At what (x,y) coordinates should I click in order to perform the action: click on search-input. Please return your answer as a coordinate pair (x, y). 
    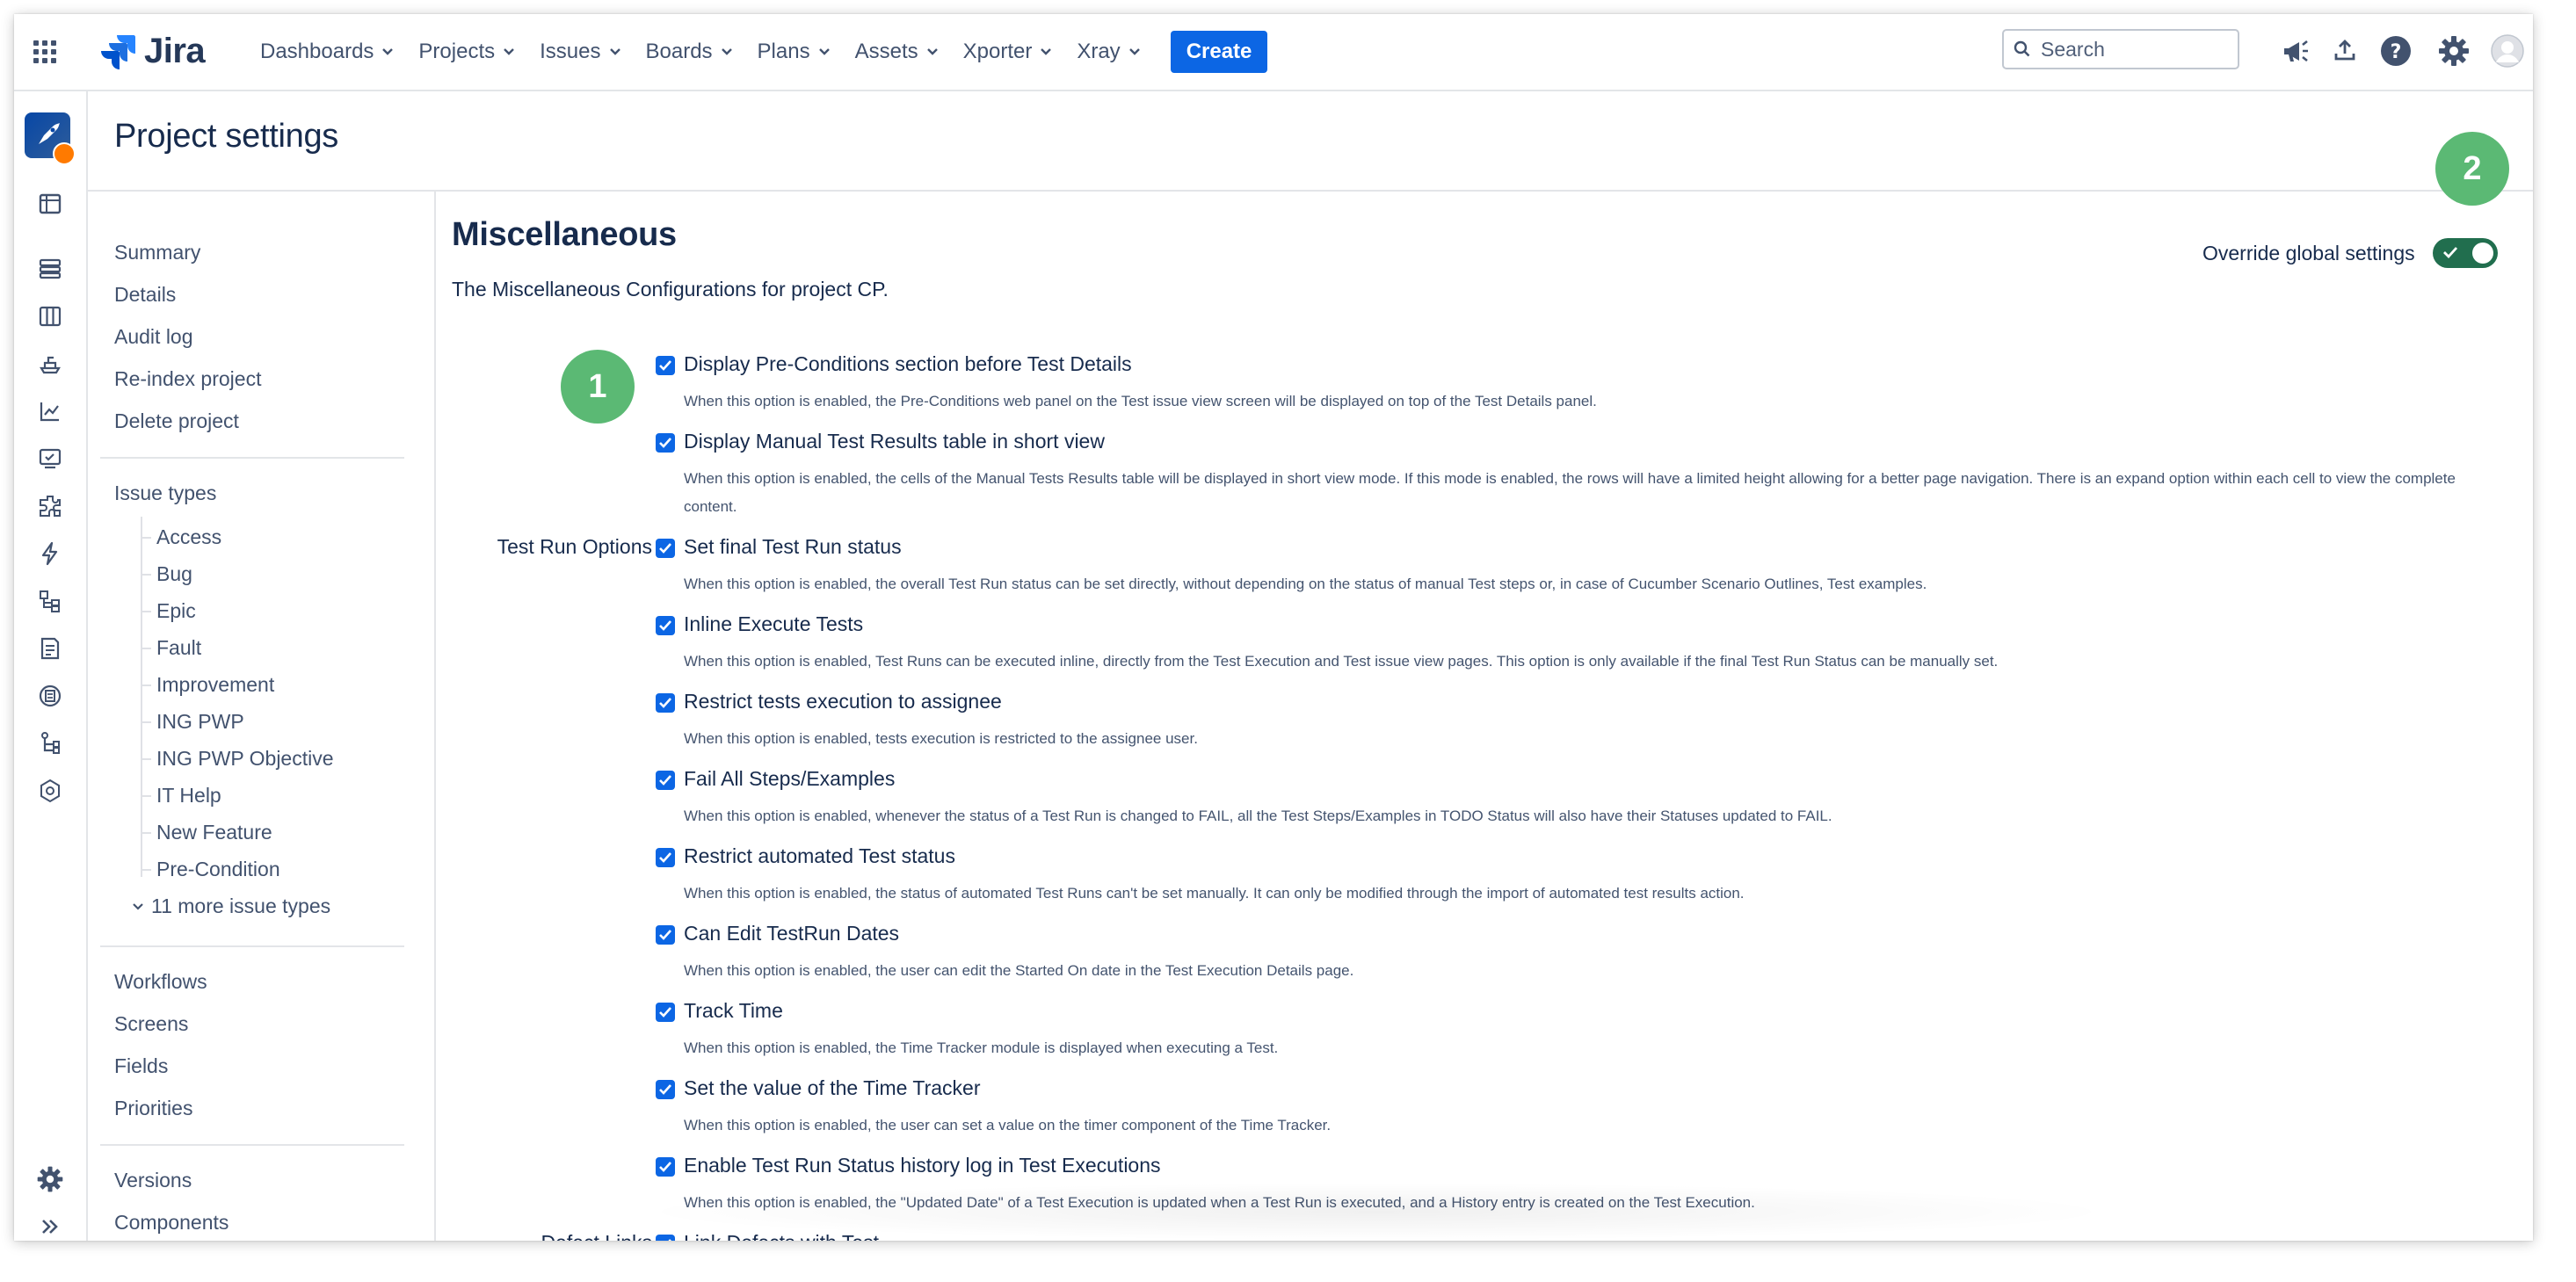
    Looking at the image, I should click on (2133, 49).